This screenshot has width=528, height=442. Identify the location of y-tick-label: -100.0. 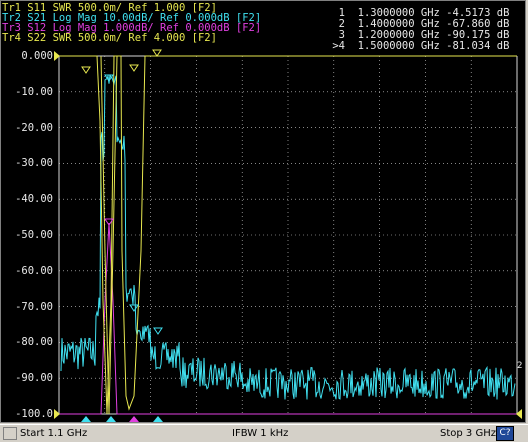
(34, 414).